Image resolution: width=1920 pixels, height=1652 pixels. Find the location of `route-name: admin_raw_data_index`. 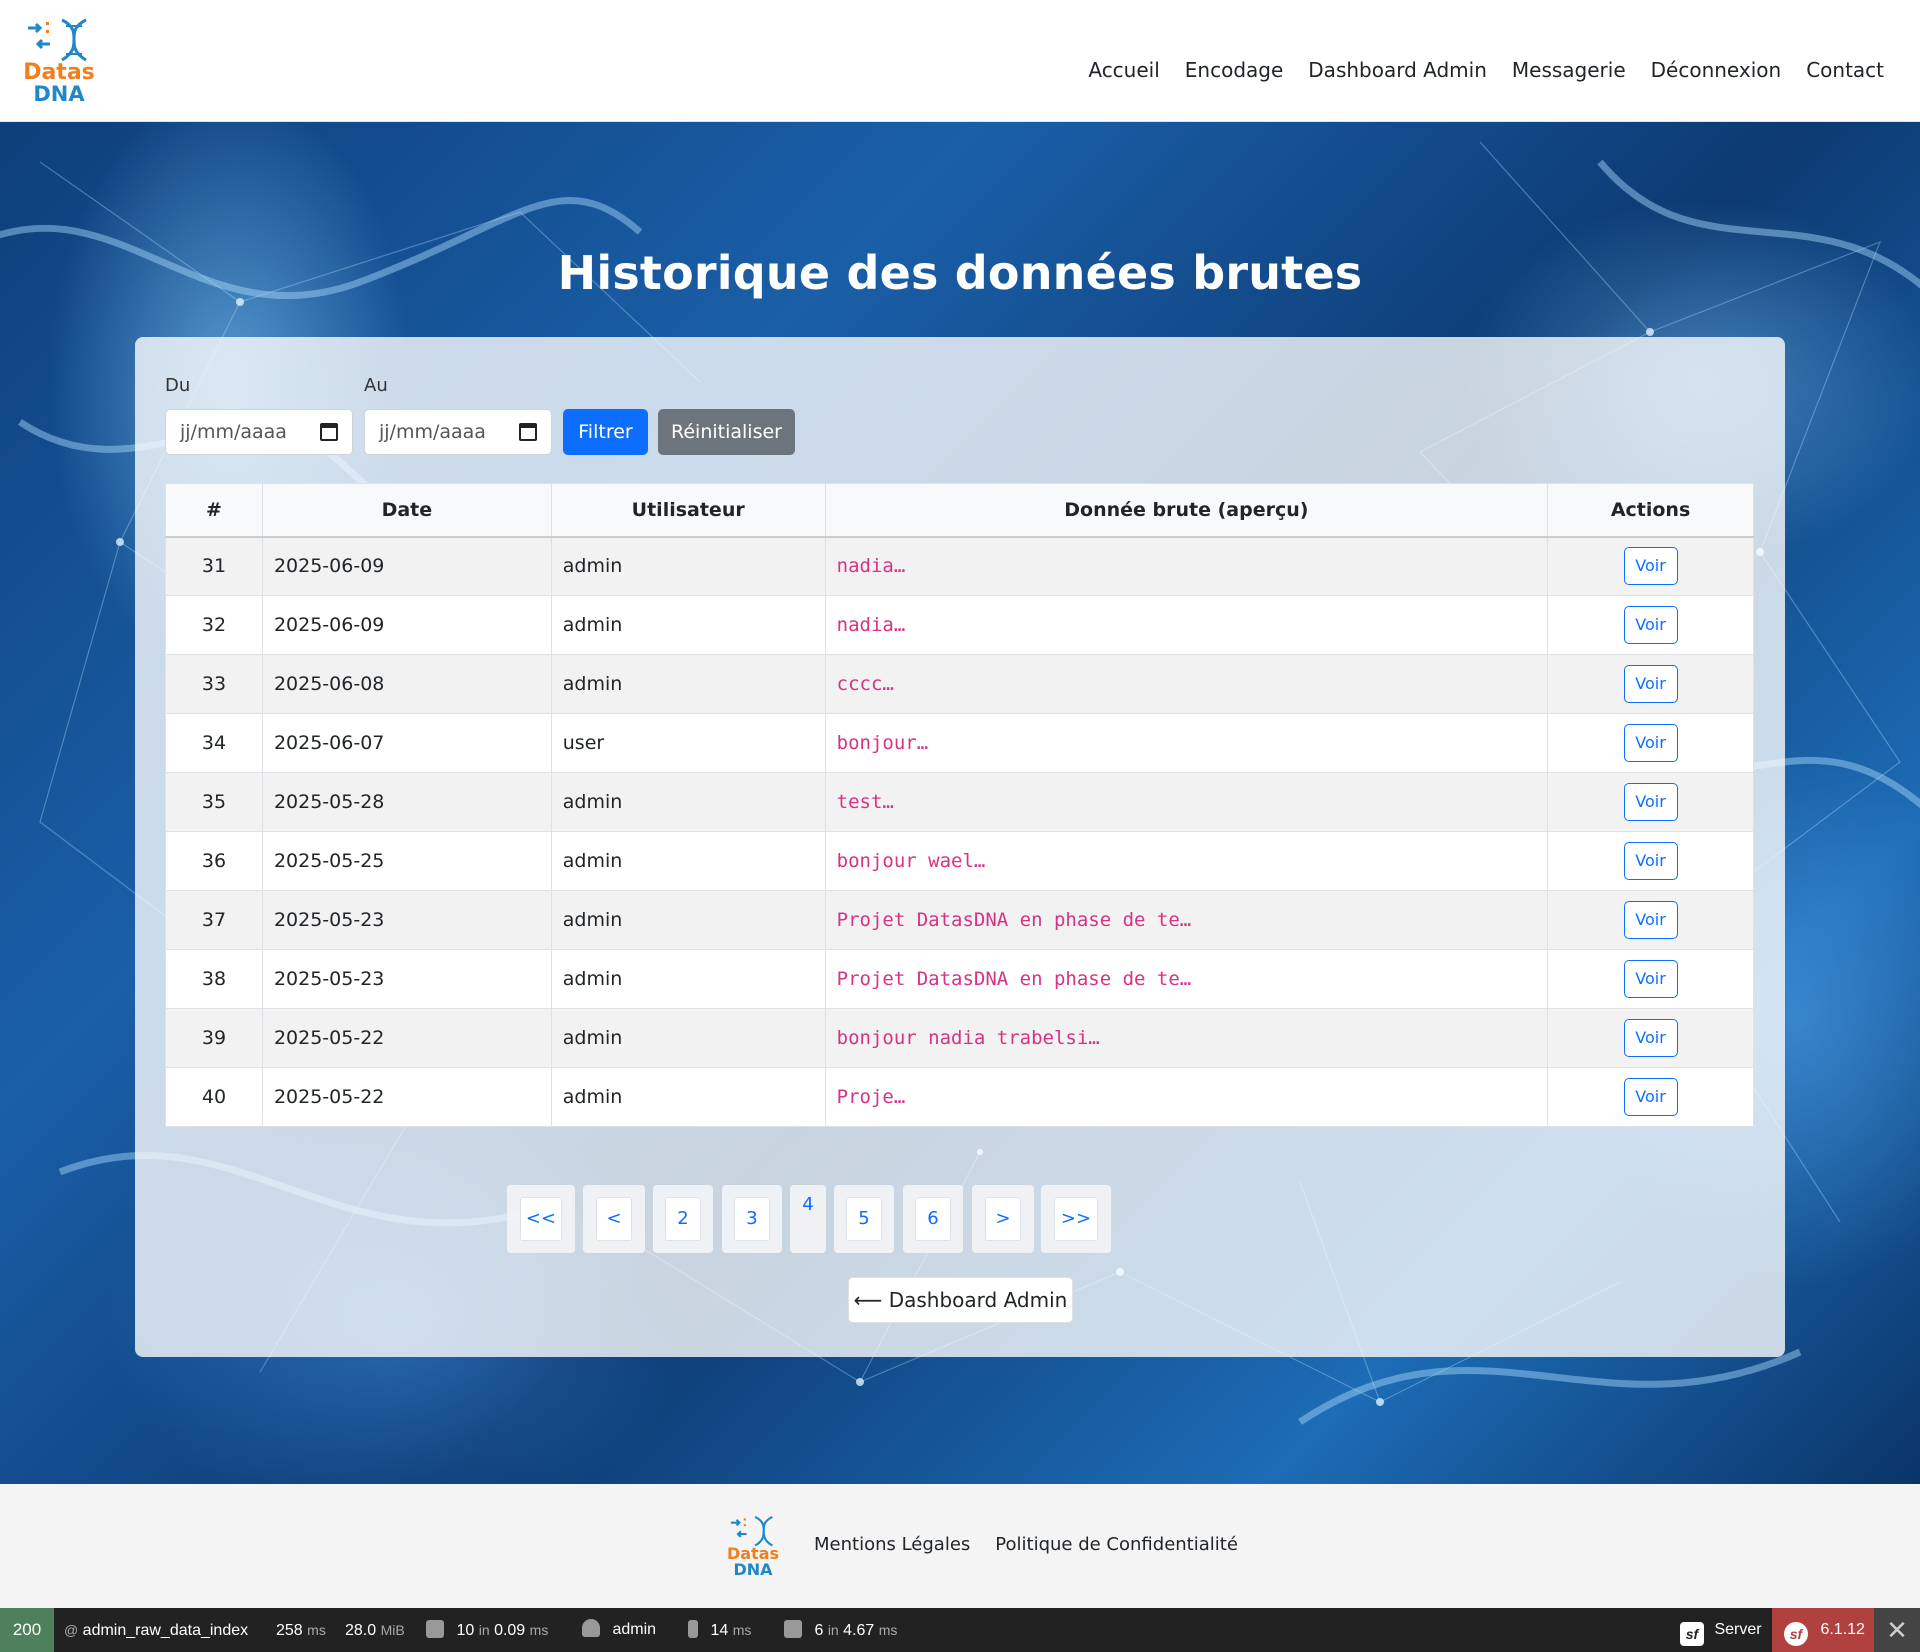

route-name: admin_raw_data_index is located at coordinates (165, 1630).